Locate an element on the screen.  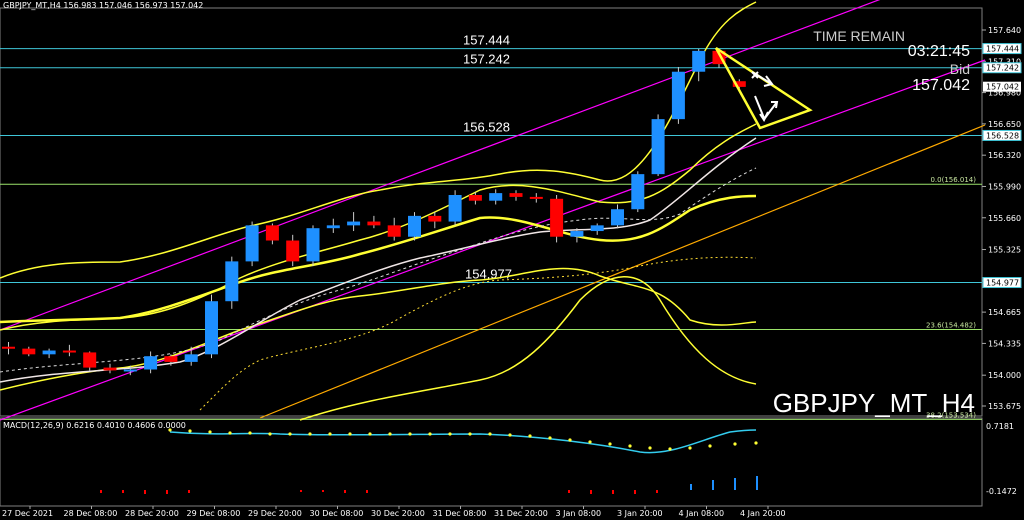
price-axis-label: 155.990 is located at coordinates (1004, 186).